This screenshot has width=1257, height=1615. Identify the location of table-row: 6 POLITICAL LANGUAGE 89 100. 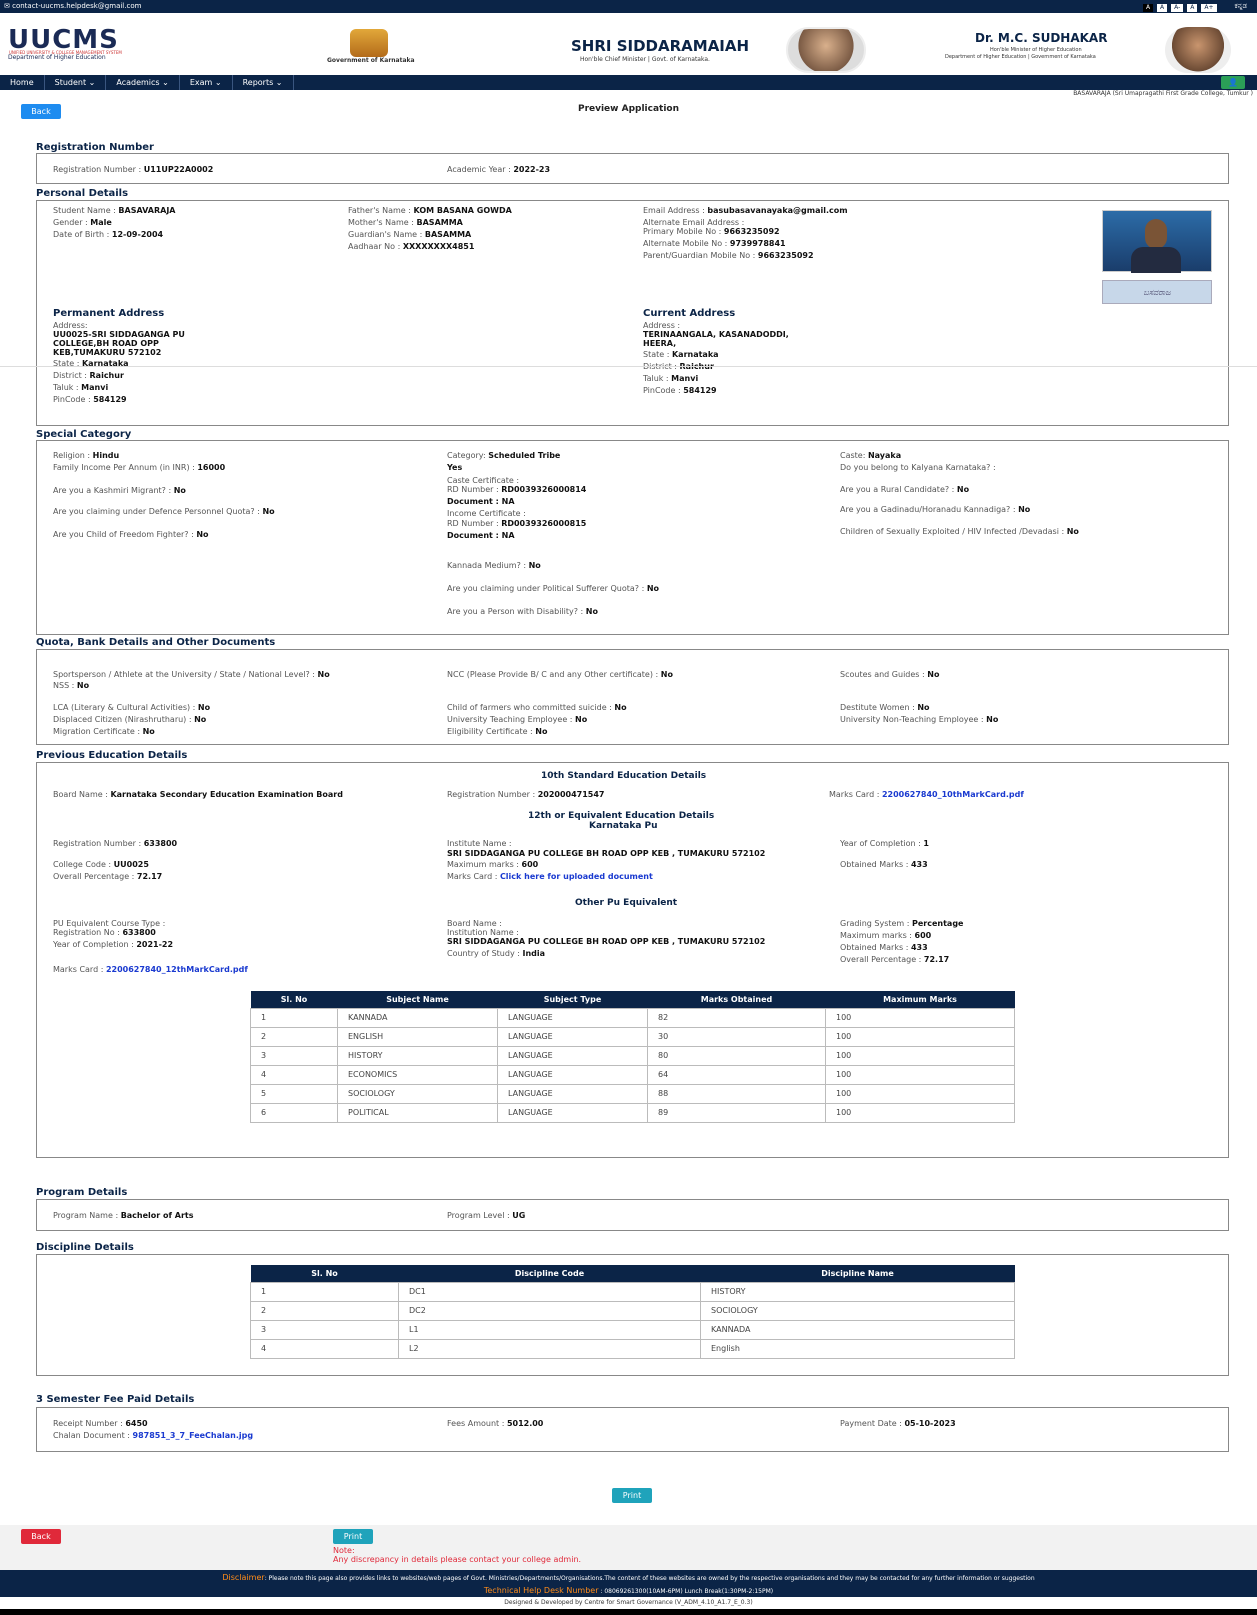
(632, 1112).